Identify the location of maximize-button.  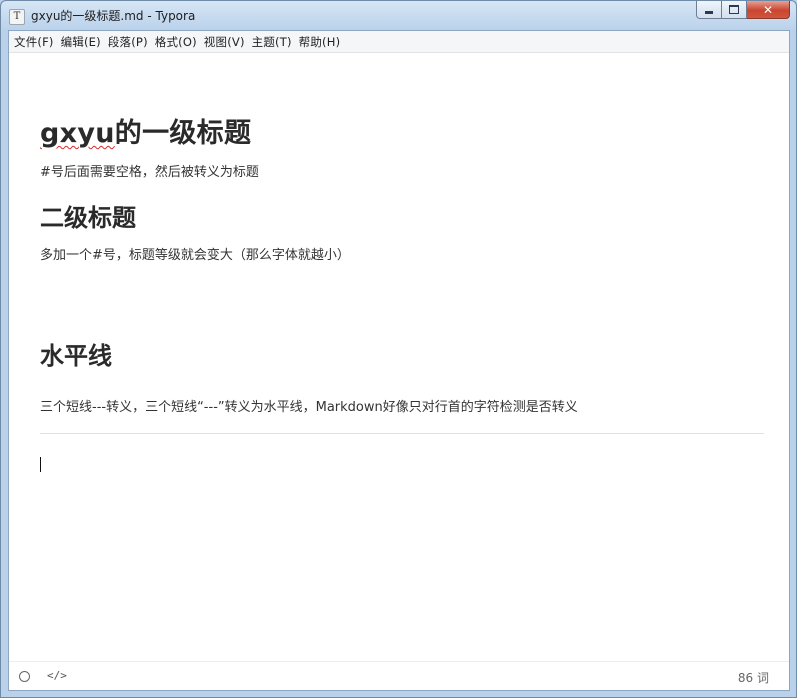
(734, 10).